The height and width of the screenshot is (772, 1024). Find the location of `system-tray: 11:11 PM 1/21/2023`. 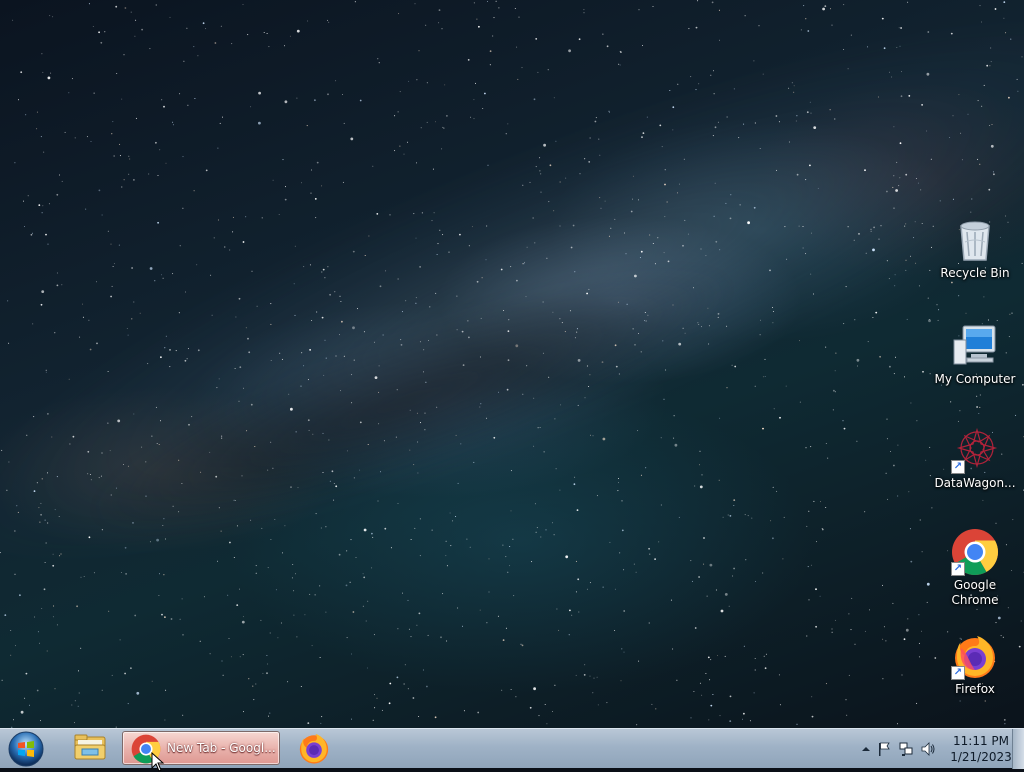

system-tray: 11:11 PM 1/21/2023 is located at coordinates (929, 749).